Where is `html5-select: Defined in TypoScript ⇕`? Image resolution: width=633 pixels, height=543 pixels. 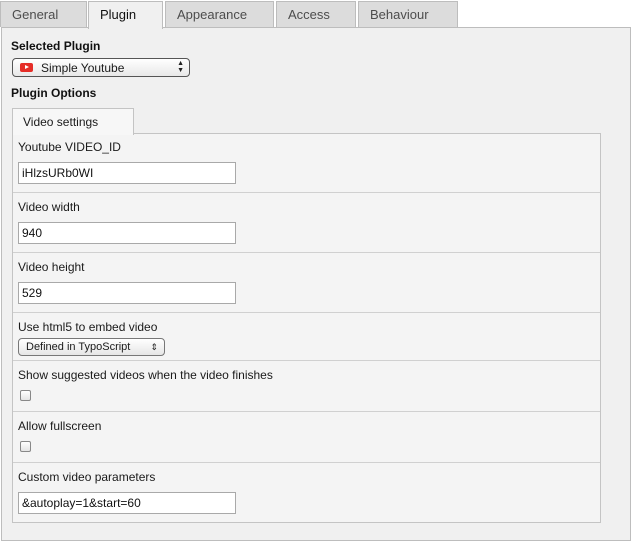
html5-select: Defined in TypoScript ⇕ is located at coordinates (91, 347).